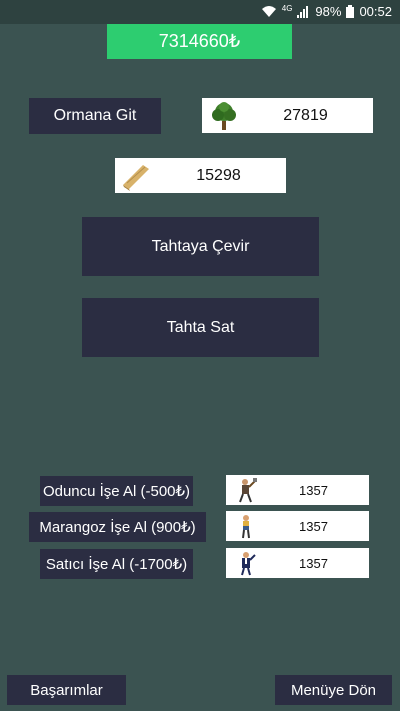 The height and width of the screenshot is (711, 400). I want to click on back-to-menu-label: Menüye Dön, so click(333, 690).